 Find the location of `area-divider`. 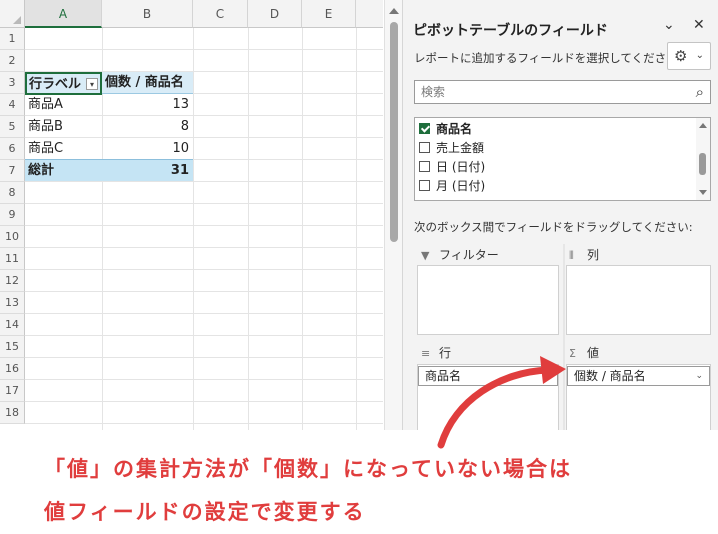

area-divider is located at coordinates (564, 337).